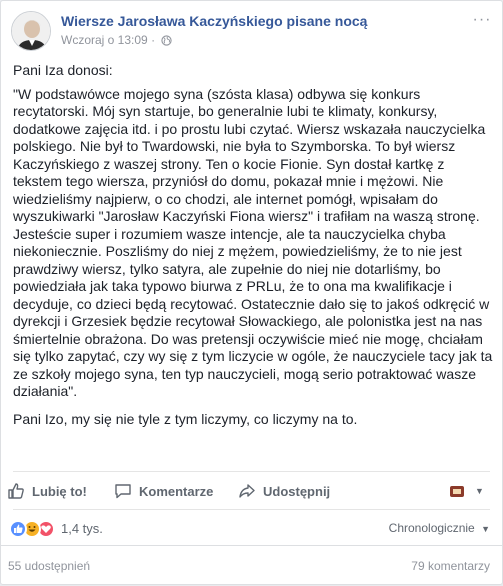 The width and height of the screenshot is (503, 586). I want to click on reactions-summary: 1,4 tys. Chronologicznie ▼, so click(251, 528).